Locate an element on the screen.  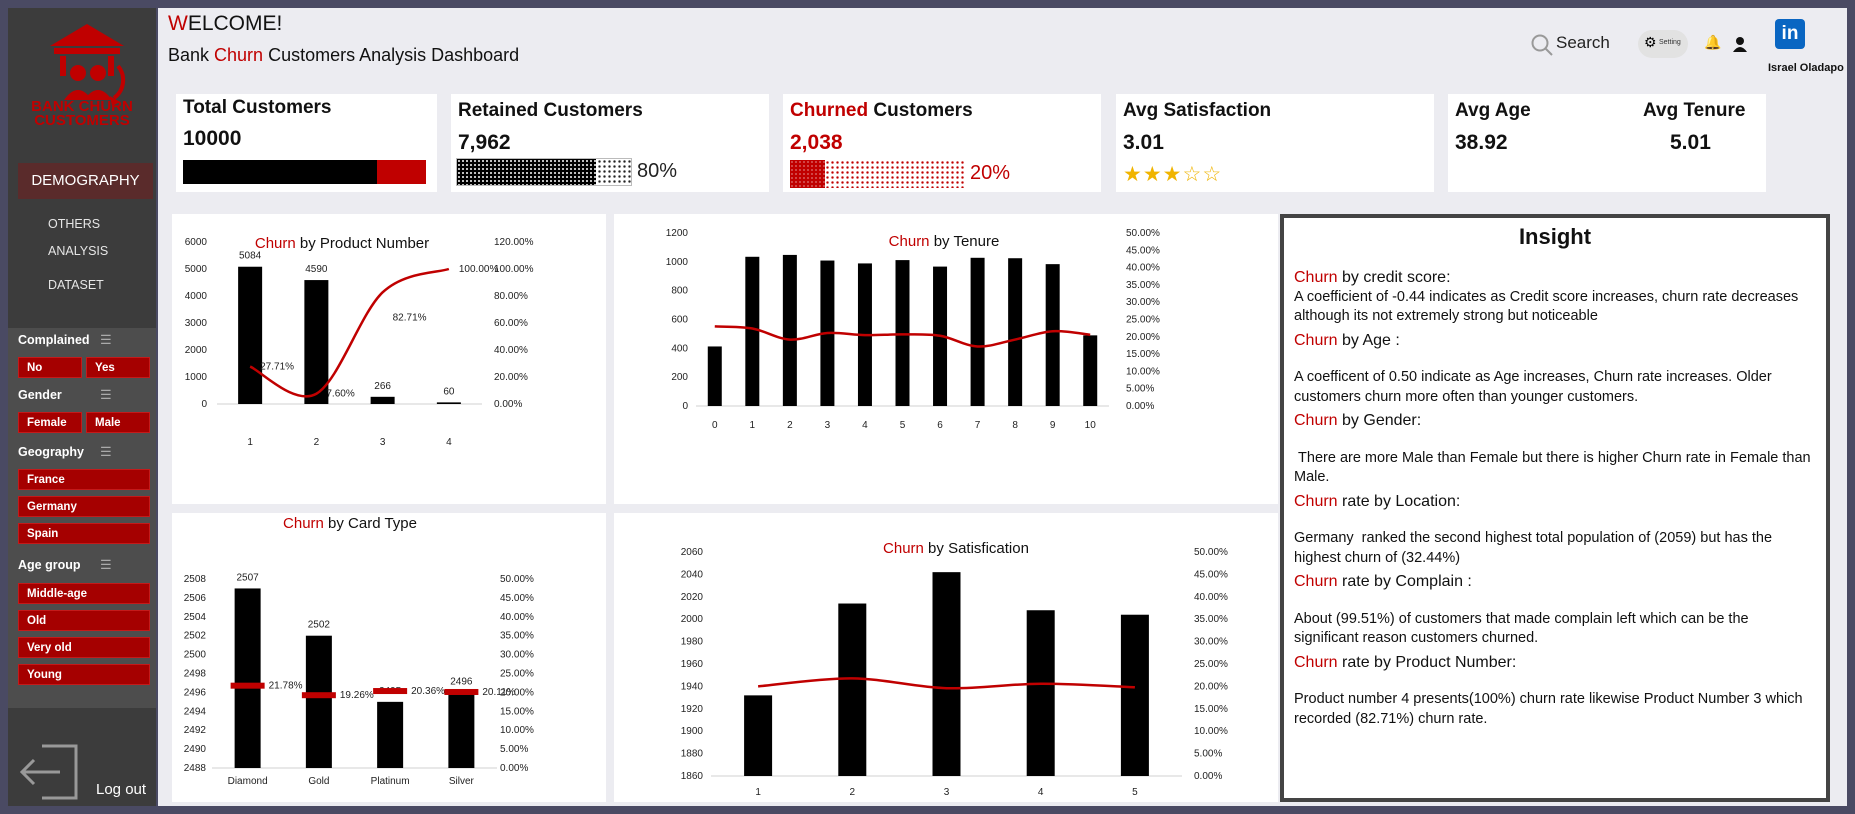
linkedin-icon: in is located at coordinates (1790, 34).